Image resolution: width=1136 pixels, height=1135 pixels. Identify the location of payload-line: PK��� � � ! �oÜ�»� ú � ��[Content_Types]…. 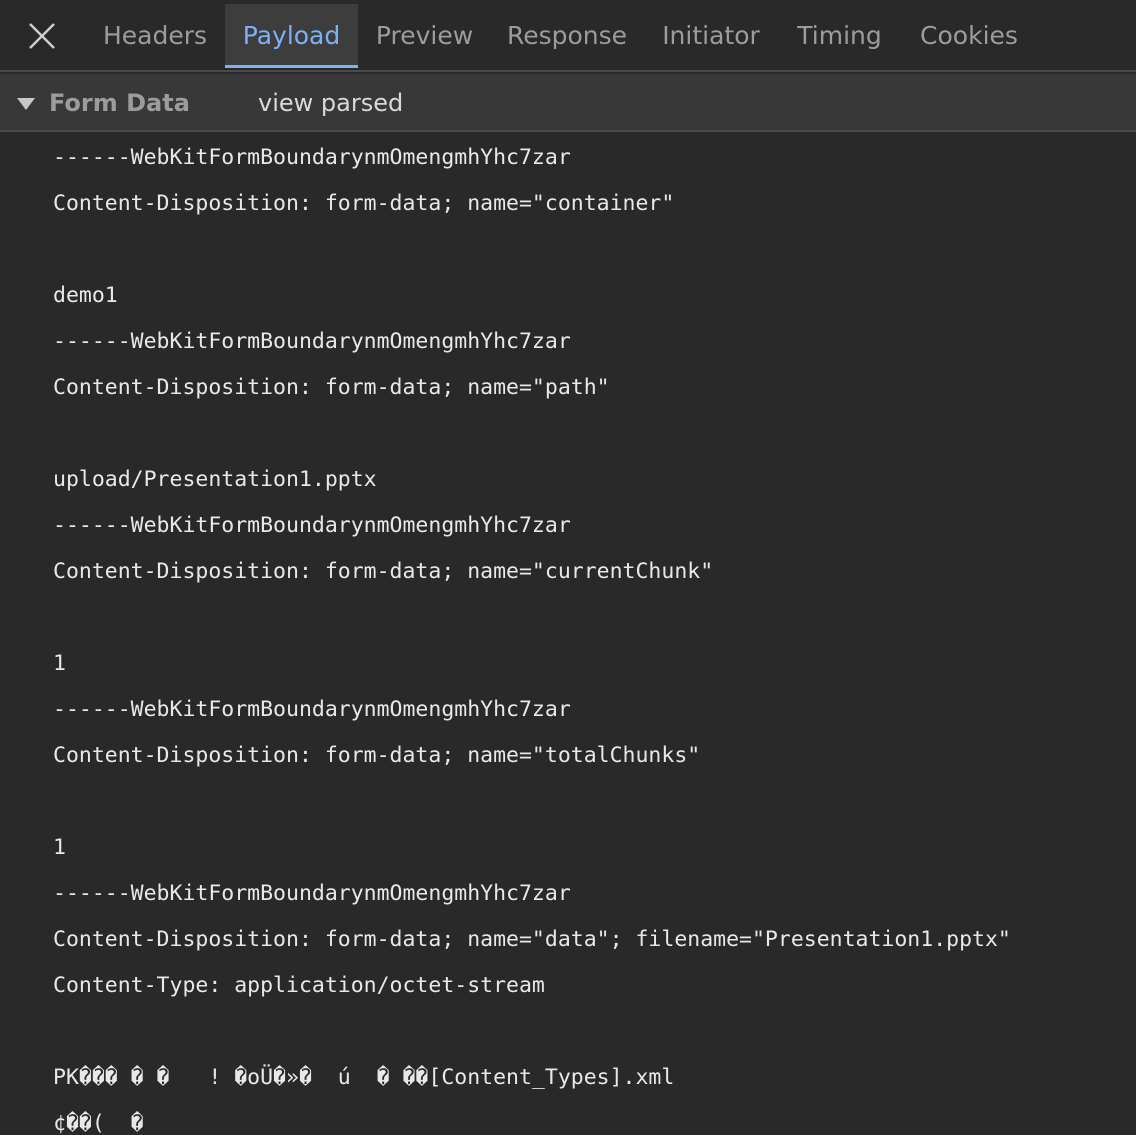
(364, 1077).